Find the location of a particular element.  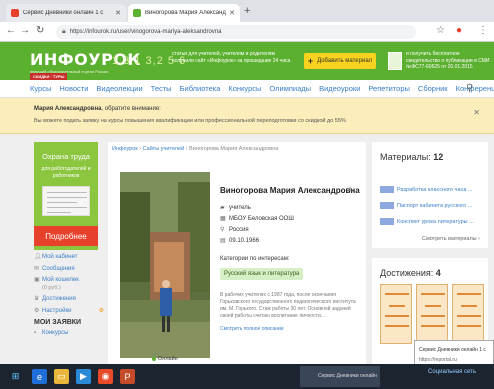

chrome-icon: ◉ is located at coordinates (105, 376).